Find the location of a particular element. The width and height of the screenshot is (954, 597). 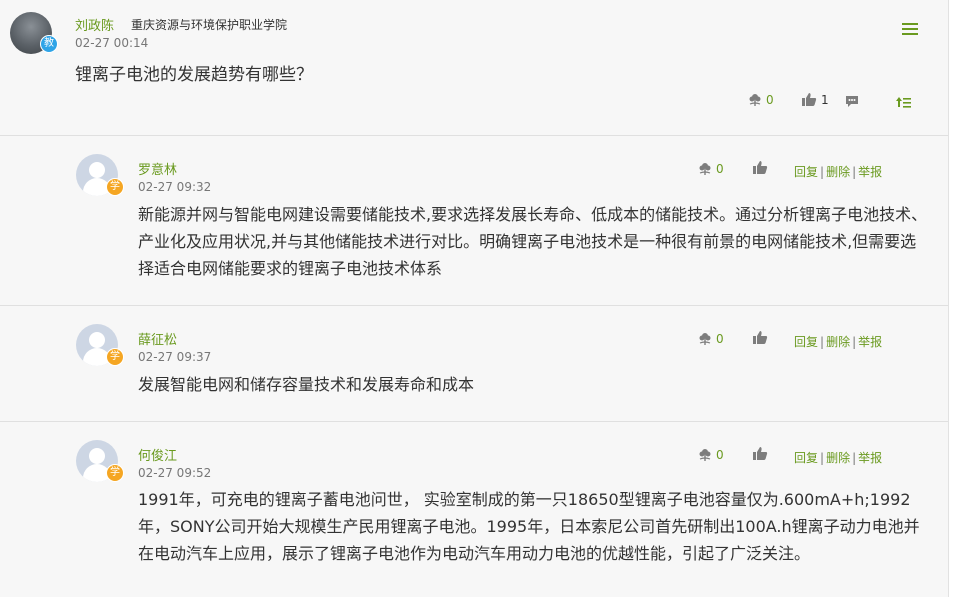

reply-author: 何俊江 is located at coordinates (157, 454).